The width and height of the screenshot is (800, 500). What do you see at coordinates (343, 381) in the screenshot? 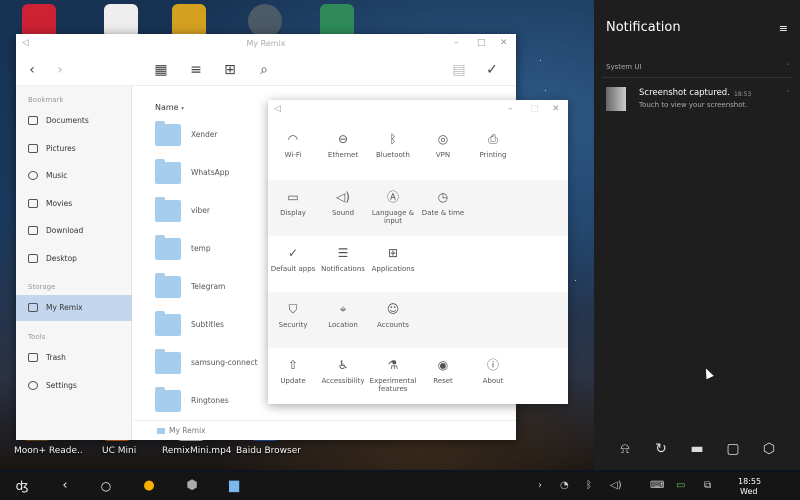
I see `setting-label: Accessibility` at bounding box center [343, 381].